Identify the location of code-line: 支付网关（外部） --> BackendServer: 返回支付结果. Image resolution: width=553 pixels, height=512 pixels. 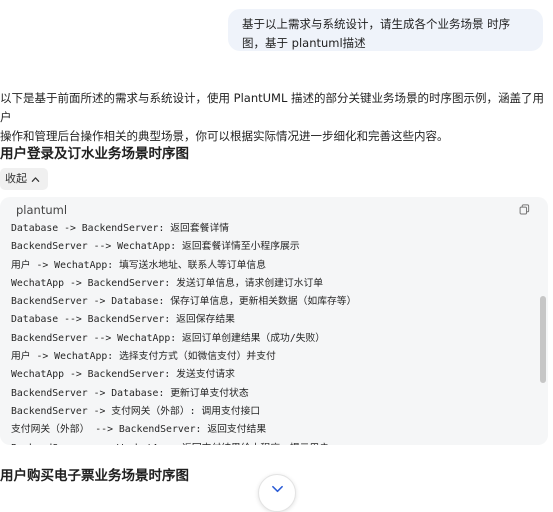
(139, 430).